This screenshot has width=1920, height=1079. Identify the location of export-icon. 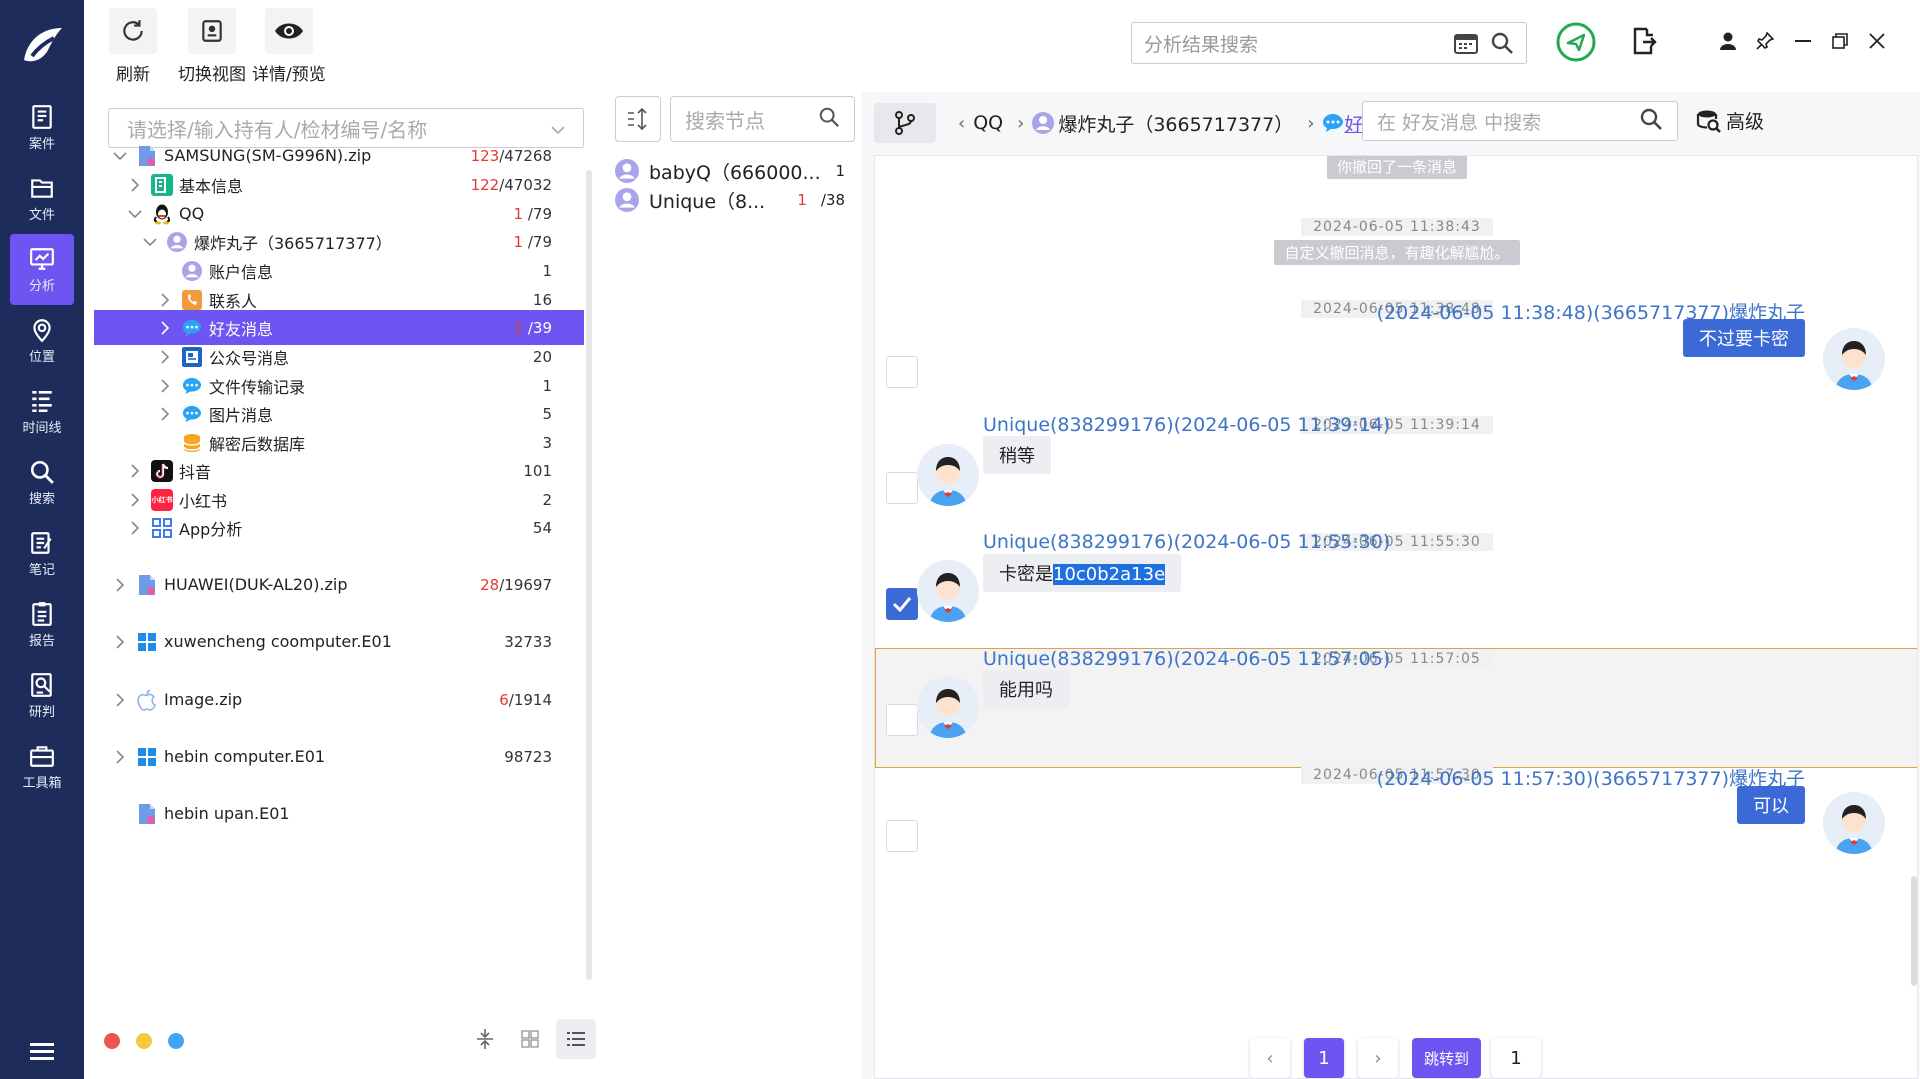
(1644, 41).